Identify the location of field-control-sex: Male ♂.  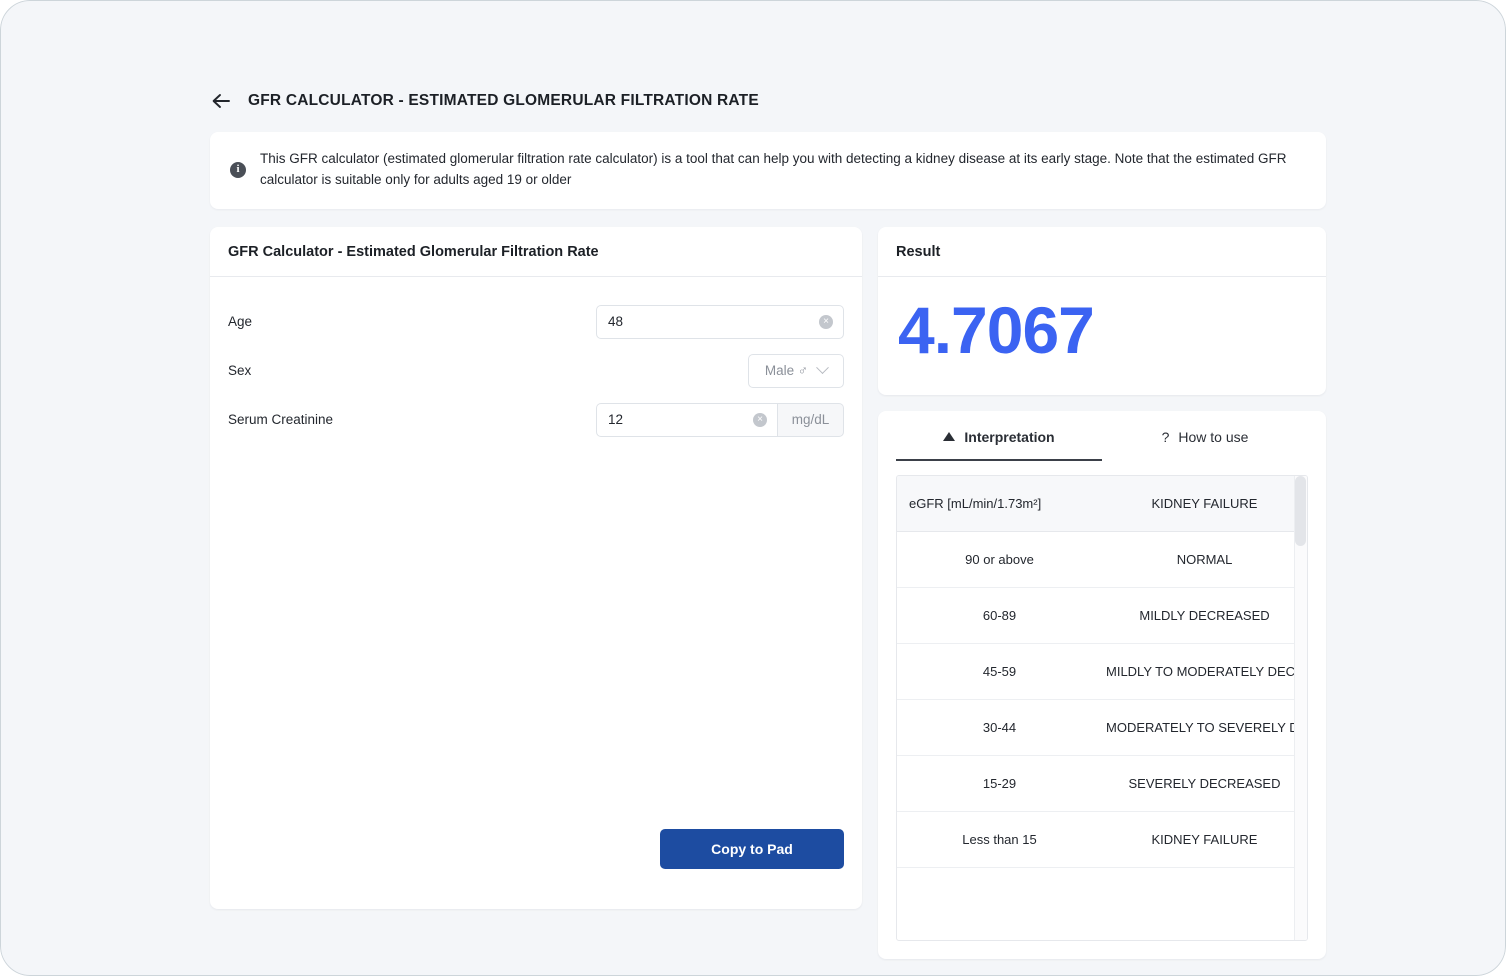
(796, 370).